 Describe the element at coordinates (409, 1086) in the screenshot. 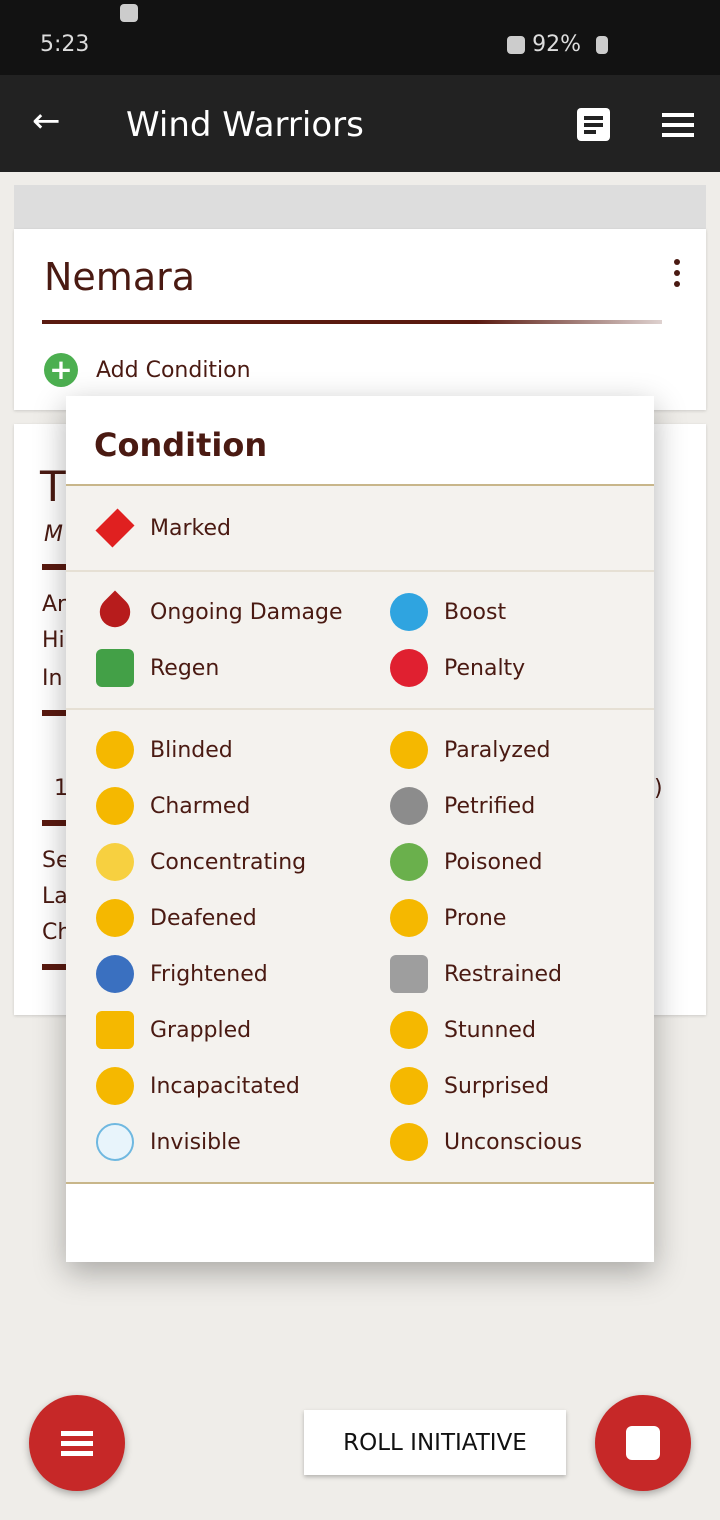

I see `surprised-face-icon` at that location.